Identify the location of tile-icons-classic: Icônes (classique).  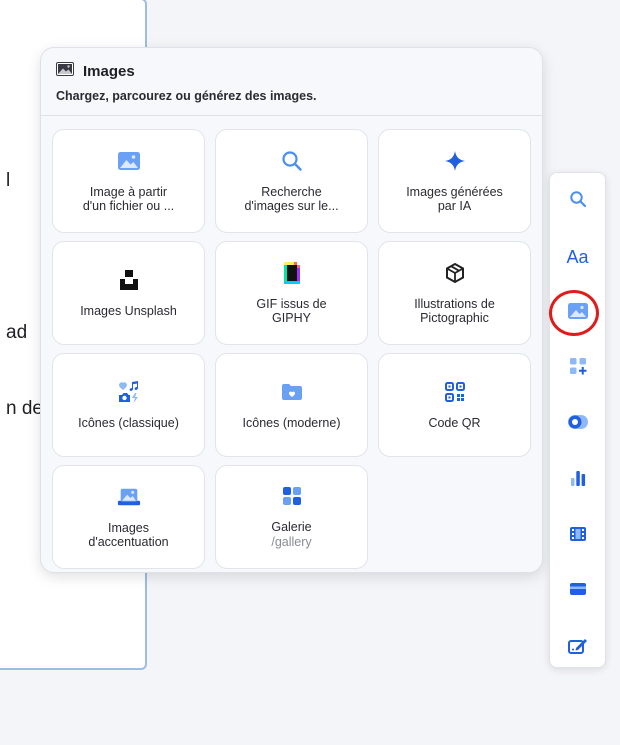
(128, 405).